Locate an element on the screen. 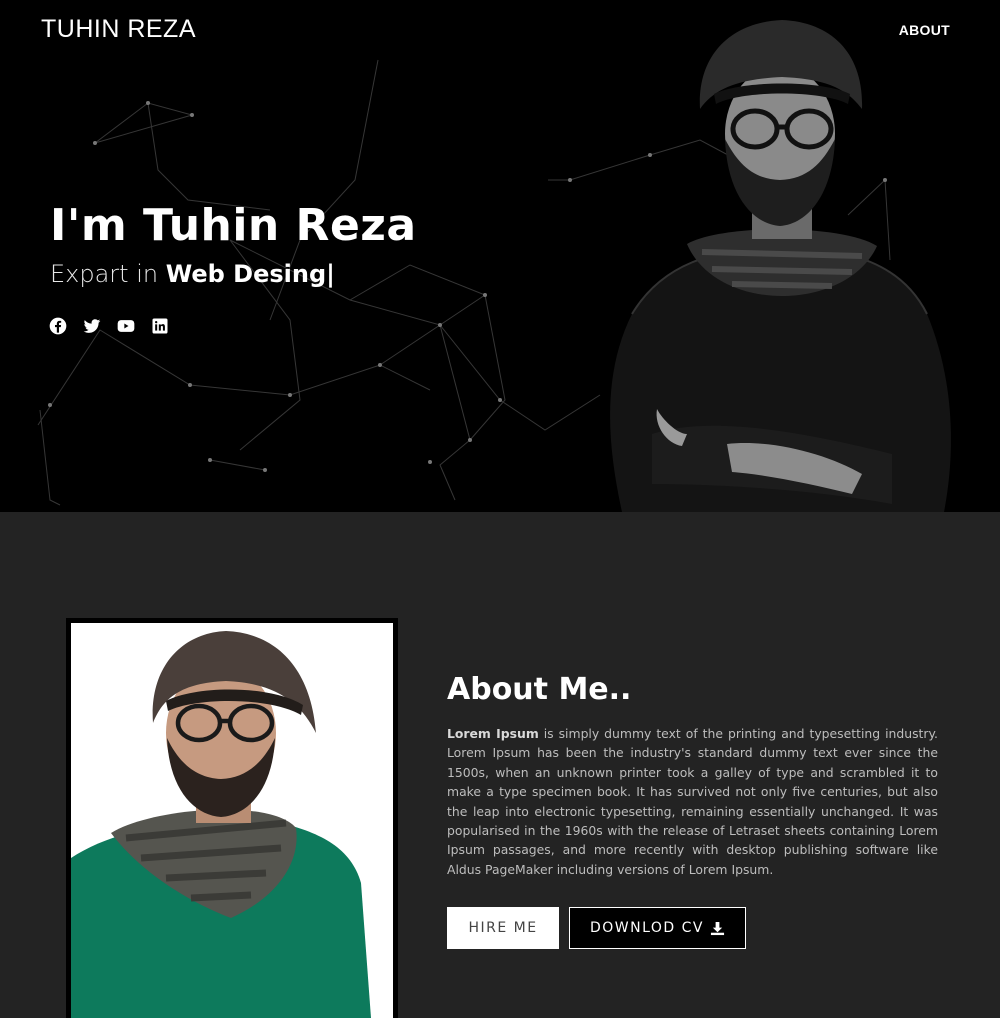 The height and width of the screenshot is (1018, 1000). about-lead: Lorem Ipsum is located at coordinates (493, 733).